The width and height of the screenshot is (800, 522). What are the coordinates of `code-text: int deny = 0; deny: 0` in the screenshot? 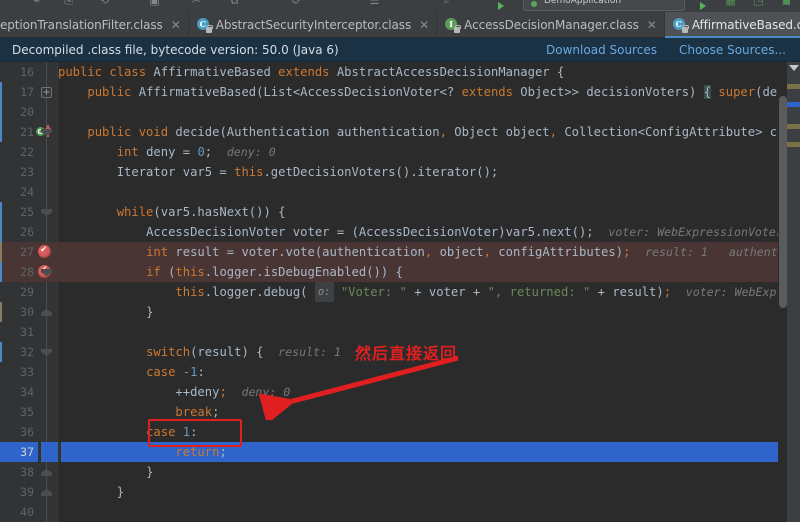 It's located at (196, 152).